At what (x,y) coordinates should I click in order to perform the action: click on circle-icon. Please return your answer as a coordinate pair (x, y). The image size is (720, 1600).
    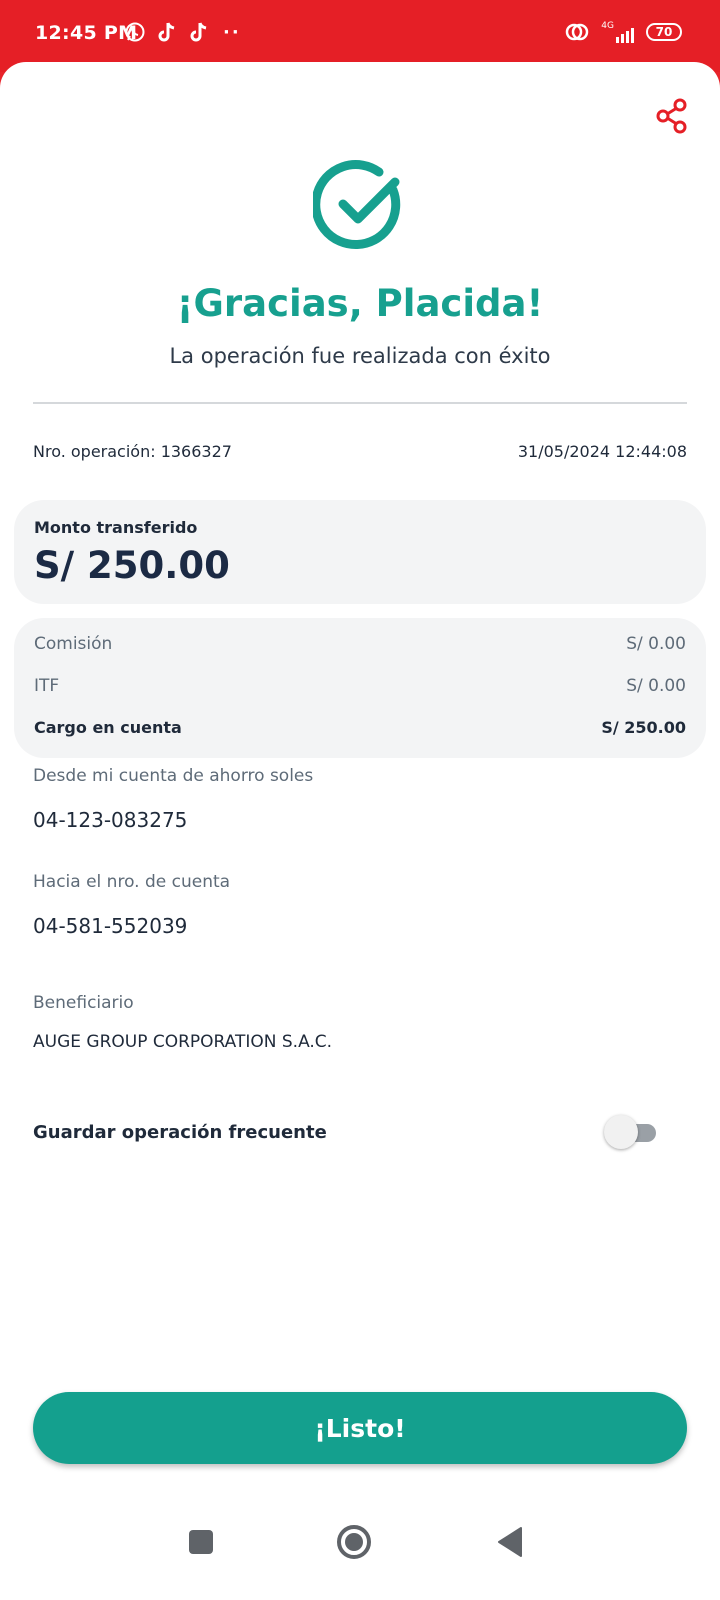
    Looking at the image, I should click on (354, 1542).